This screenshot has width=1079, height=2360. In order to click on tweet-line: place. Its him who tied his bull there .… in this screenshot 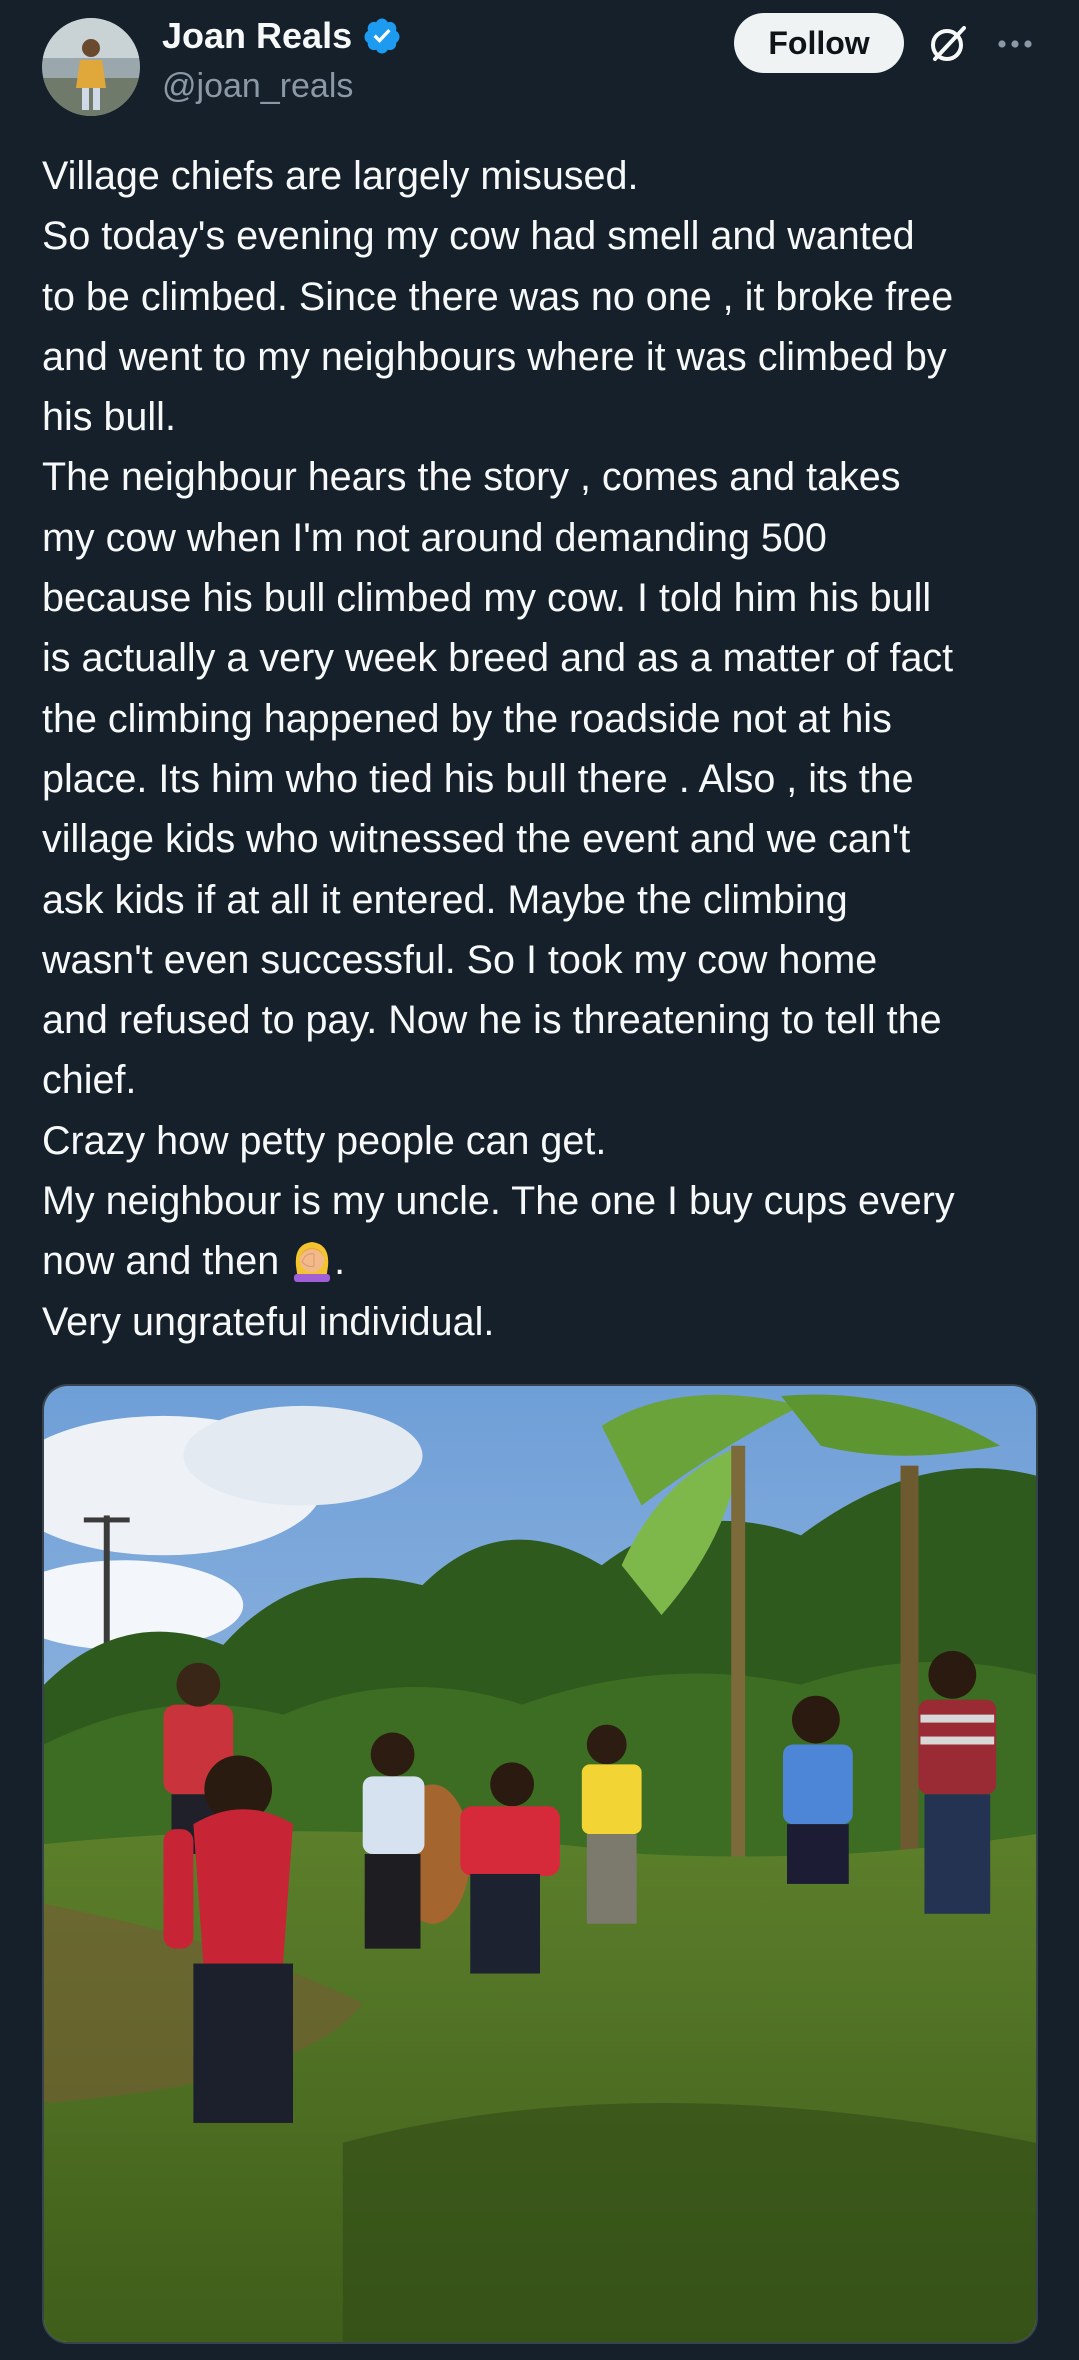, I will do `click(478, 778)`.